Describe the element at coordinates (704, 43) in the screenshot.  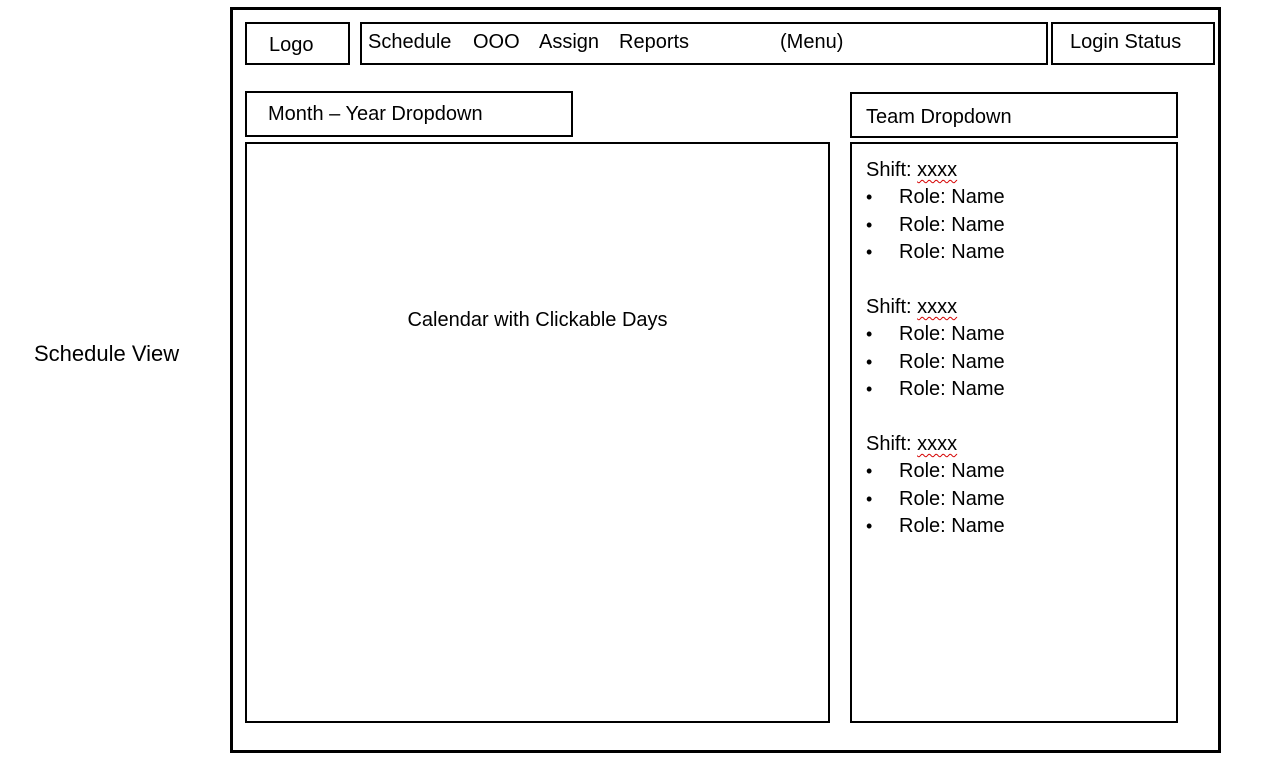
I see `main-menu: Schedule OOO Assign Reports (Menu)` at that location.